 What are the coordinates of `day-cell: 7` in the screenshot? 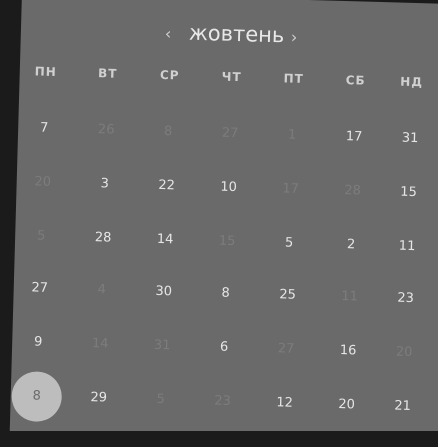 It's located at (44, 128).